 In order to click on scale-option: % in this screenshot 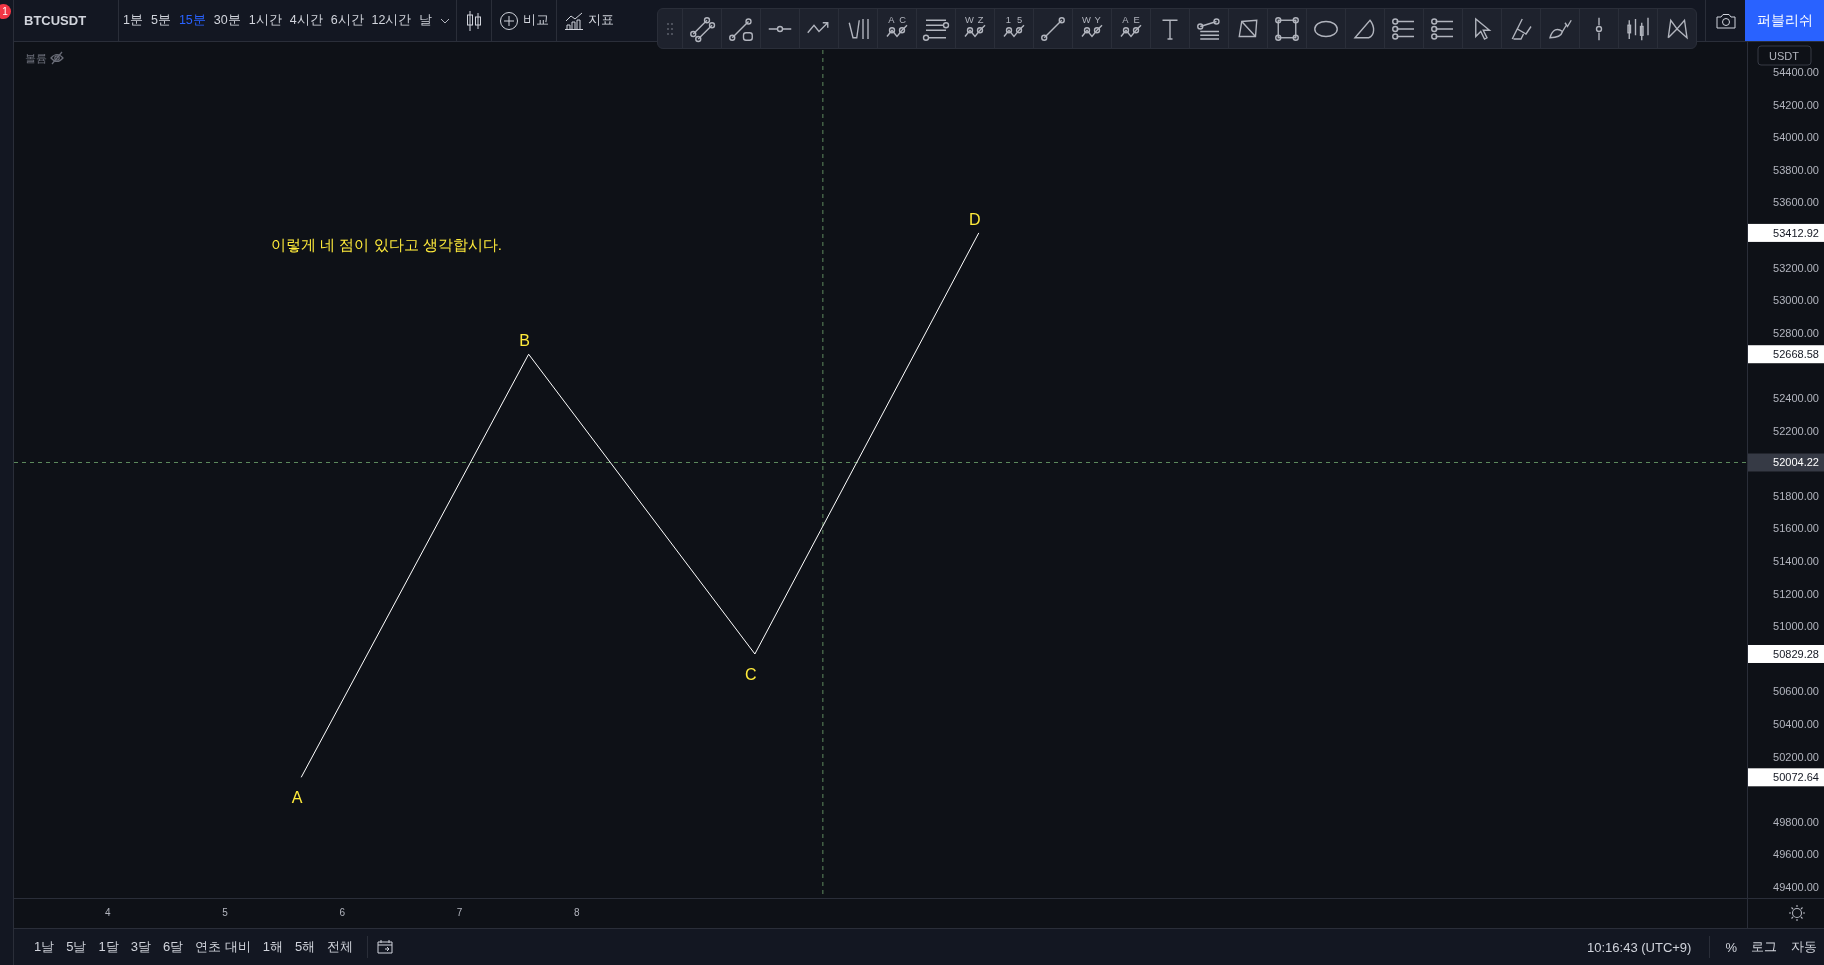, I will do `click(1731, 947)`.